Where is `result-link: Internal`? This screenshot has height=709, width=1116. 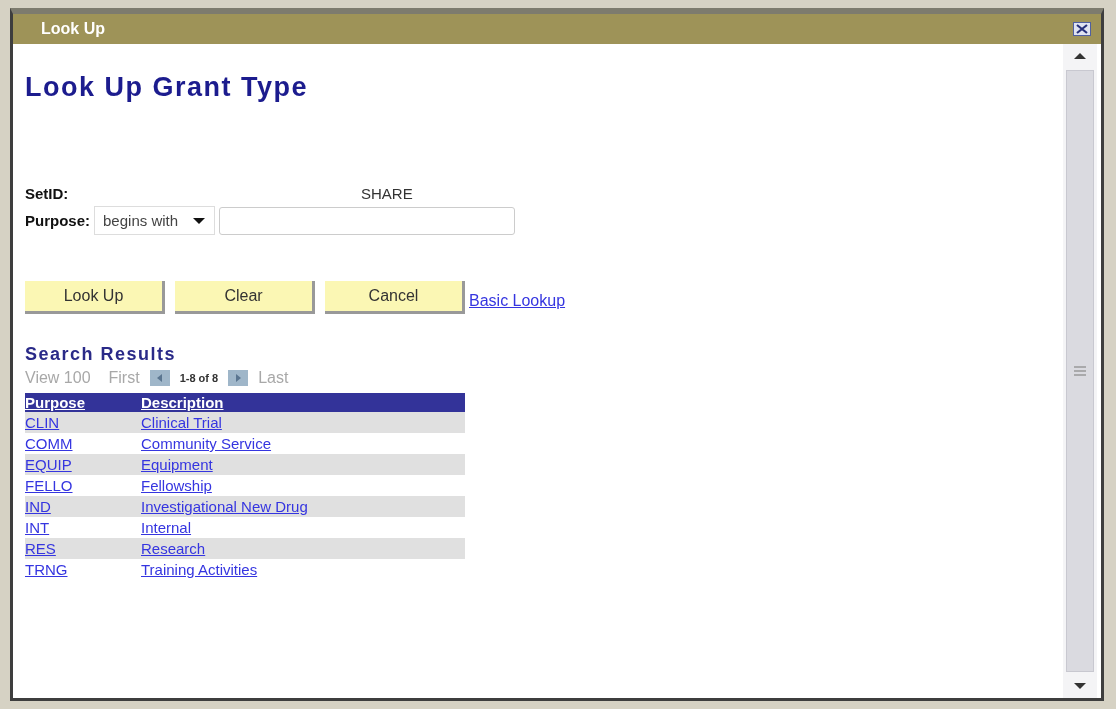 result-link: Internal is located at coordinates (166, 527).